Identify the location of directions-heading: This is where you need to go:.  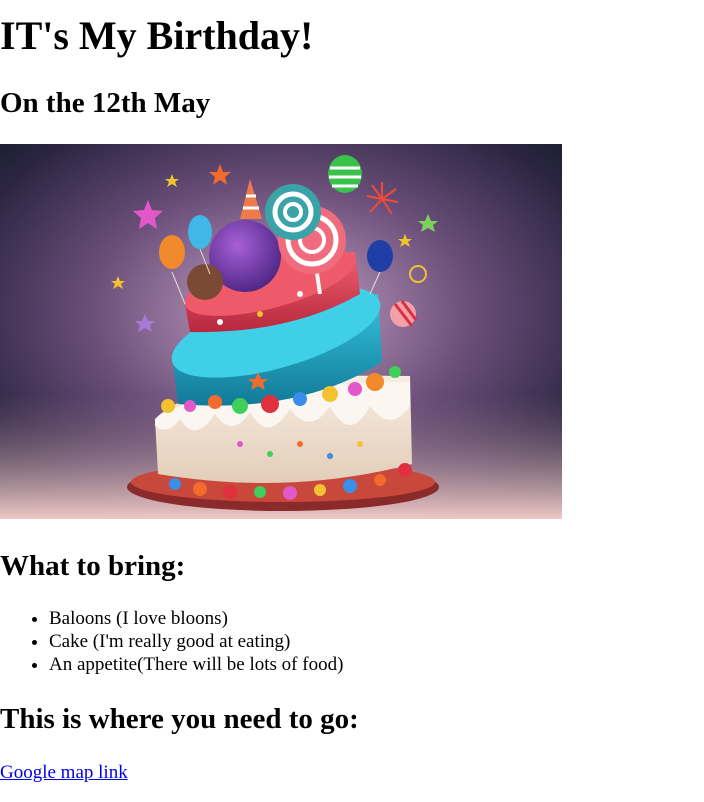
(179, 719).